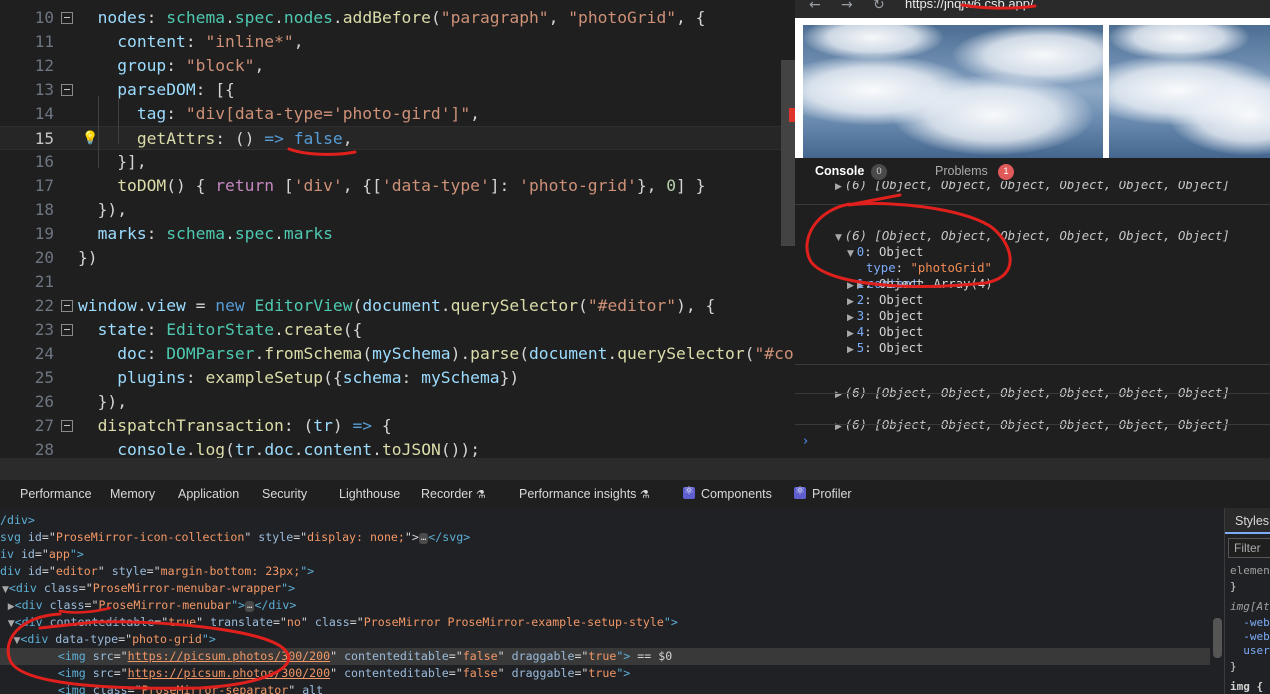  What do you see at coordinates (397, 402) in the screenshot?
I see `code-line: 26 }),` at bounding box center [397, 402].